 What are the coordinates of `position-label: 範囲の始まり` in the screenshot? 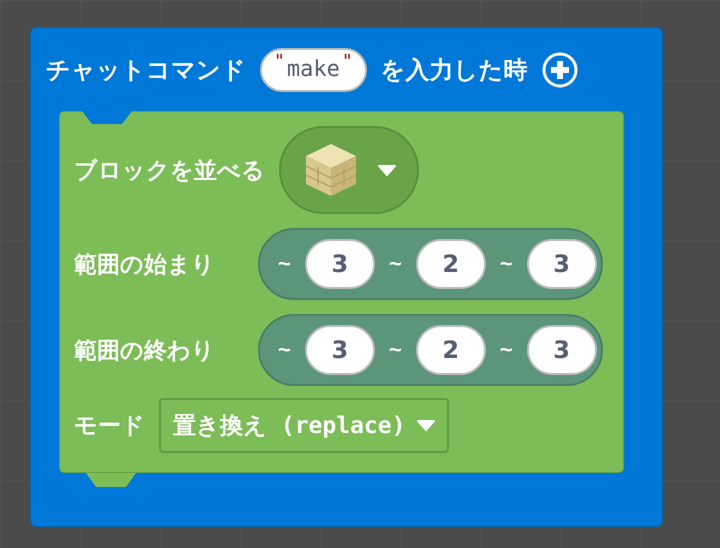 It's located at (145, 264).